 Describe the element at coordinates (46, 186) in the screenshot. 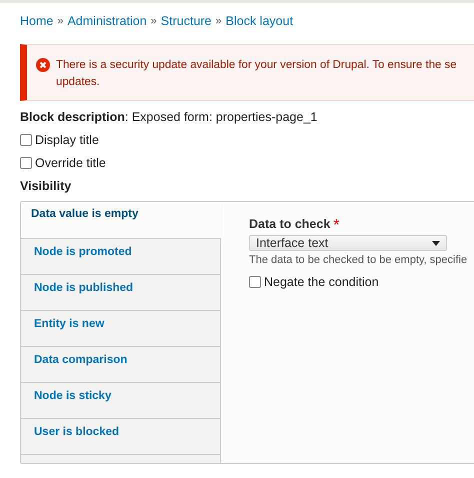

I see `section-heading: Visibility` at that location.